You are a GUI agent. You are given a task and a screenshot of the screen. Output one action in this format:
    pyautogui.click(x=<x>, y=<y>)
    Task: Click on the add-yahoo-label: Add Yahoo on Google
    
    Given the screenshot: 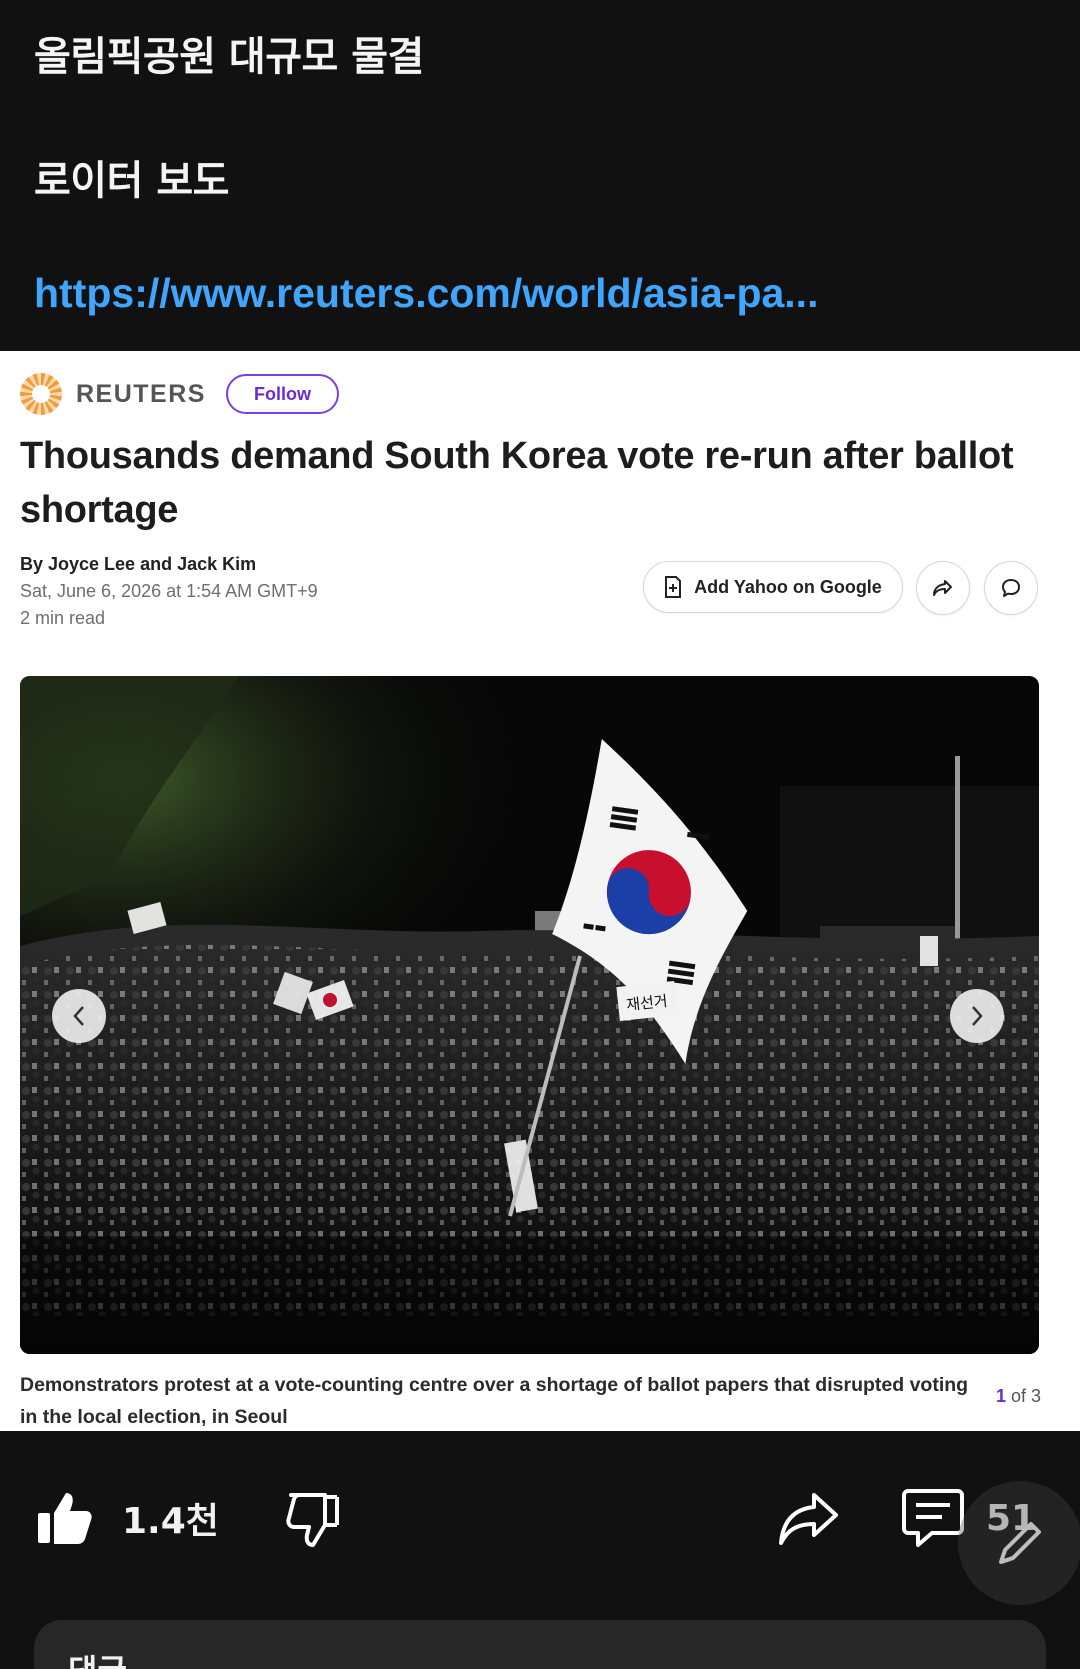 What is the action you would take?
    pyautogui.click(x=788, y=586)
    